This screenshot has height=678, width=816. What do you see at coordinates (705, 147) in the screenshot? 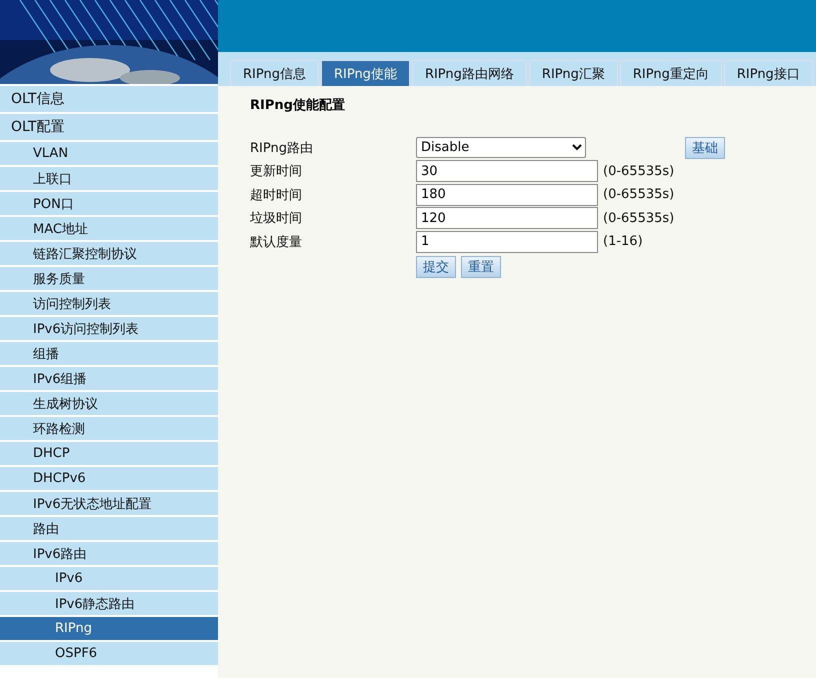
I see `basic-button: 基础` at bounding box center [705, 147].